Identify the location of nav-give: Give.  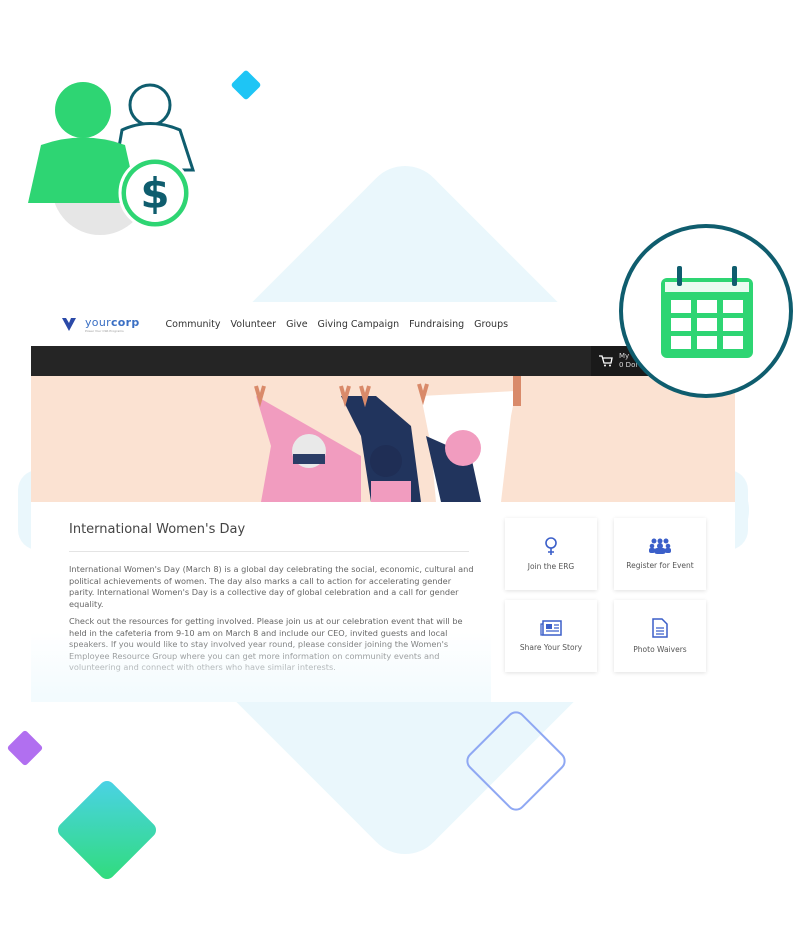
(296, 324).